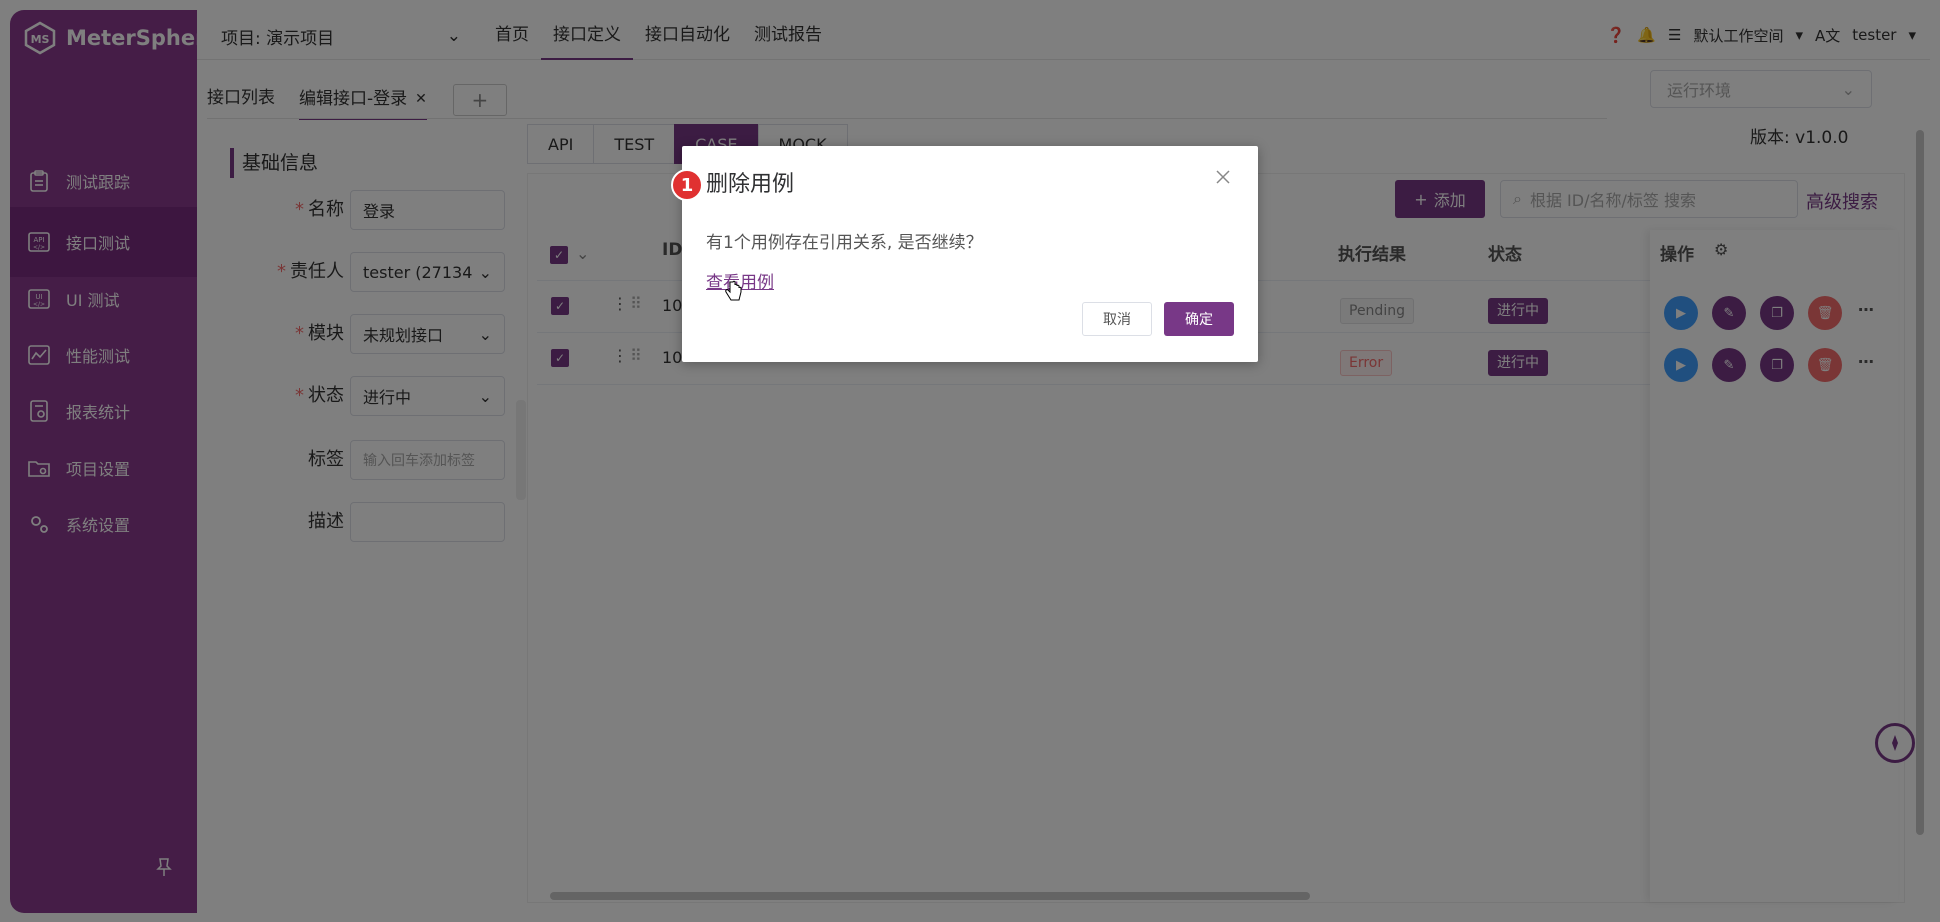 This screenshot has width=1940, height=922. Describe the element at coordinates (1224, 178) in the screenshot. I see `close-icon` at that location.